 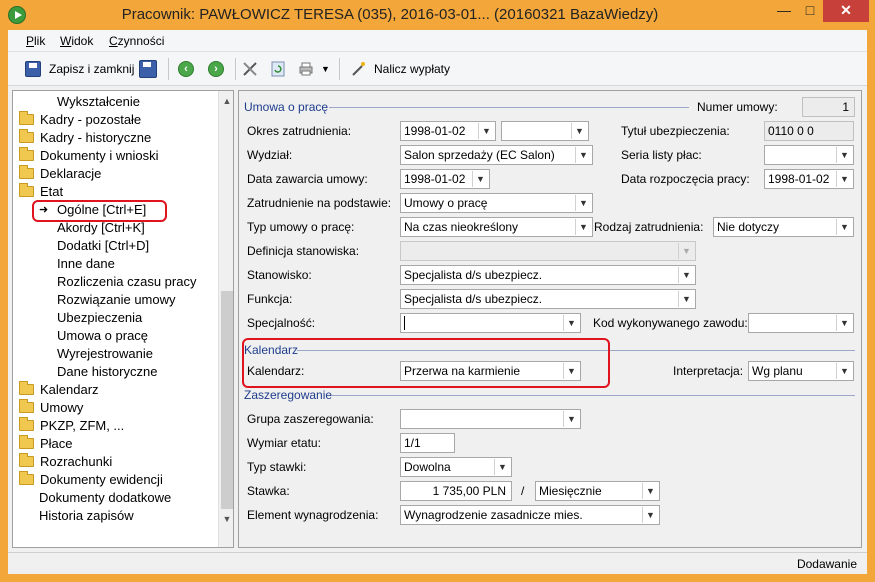 What do you see at coordinates (250, 69) in the screenshot?
I see `tools-button` at bounding box center [250, 69].